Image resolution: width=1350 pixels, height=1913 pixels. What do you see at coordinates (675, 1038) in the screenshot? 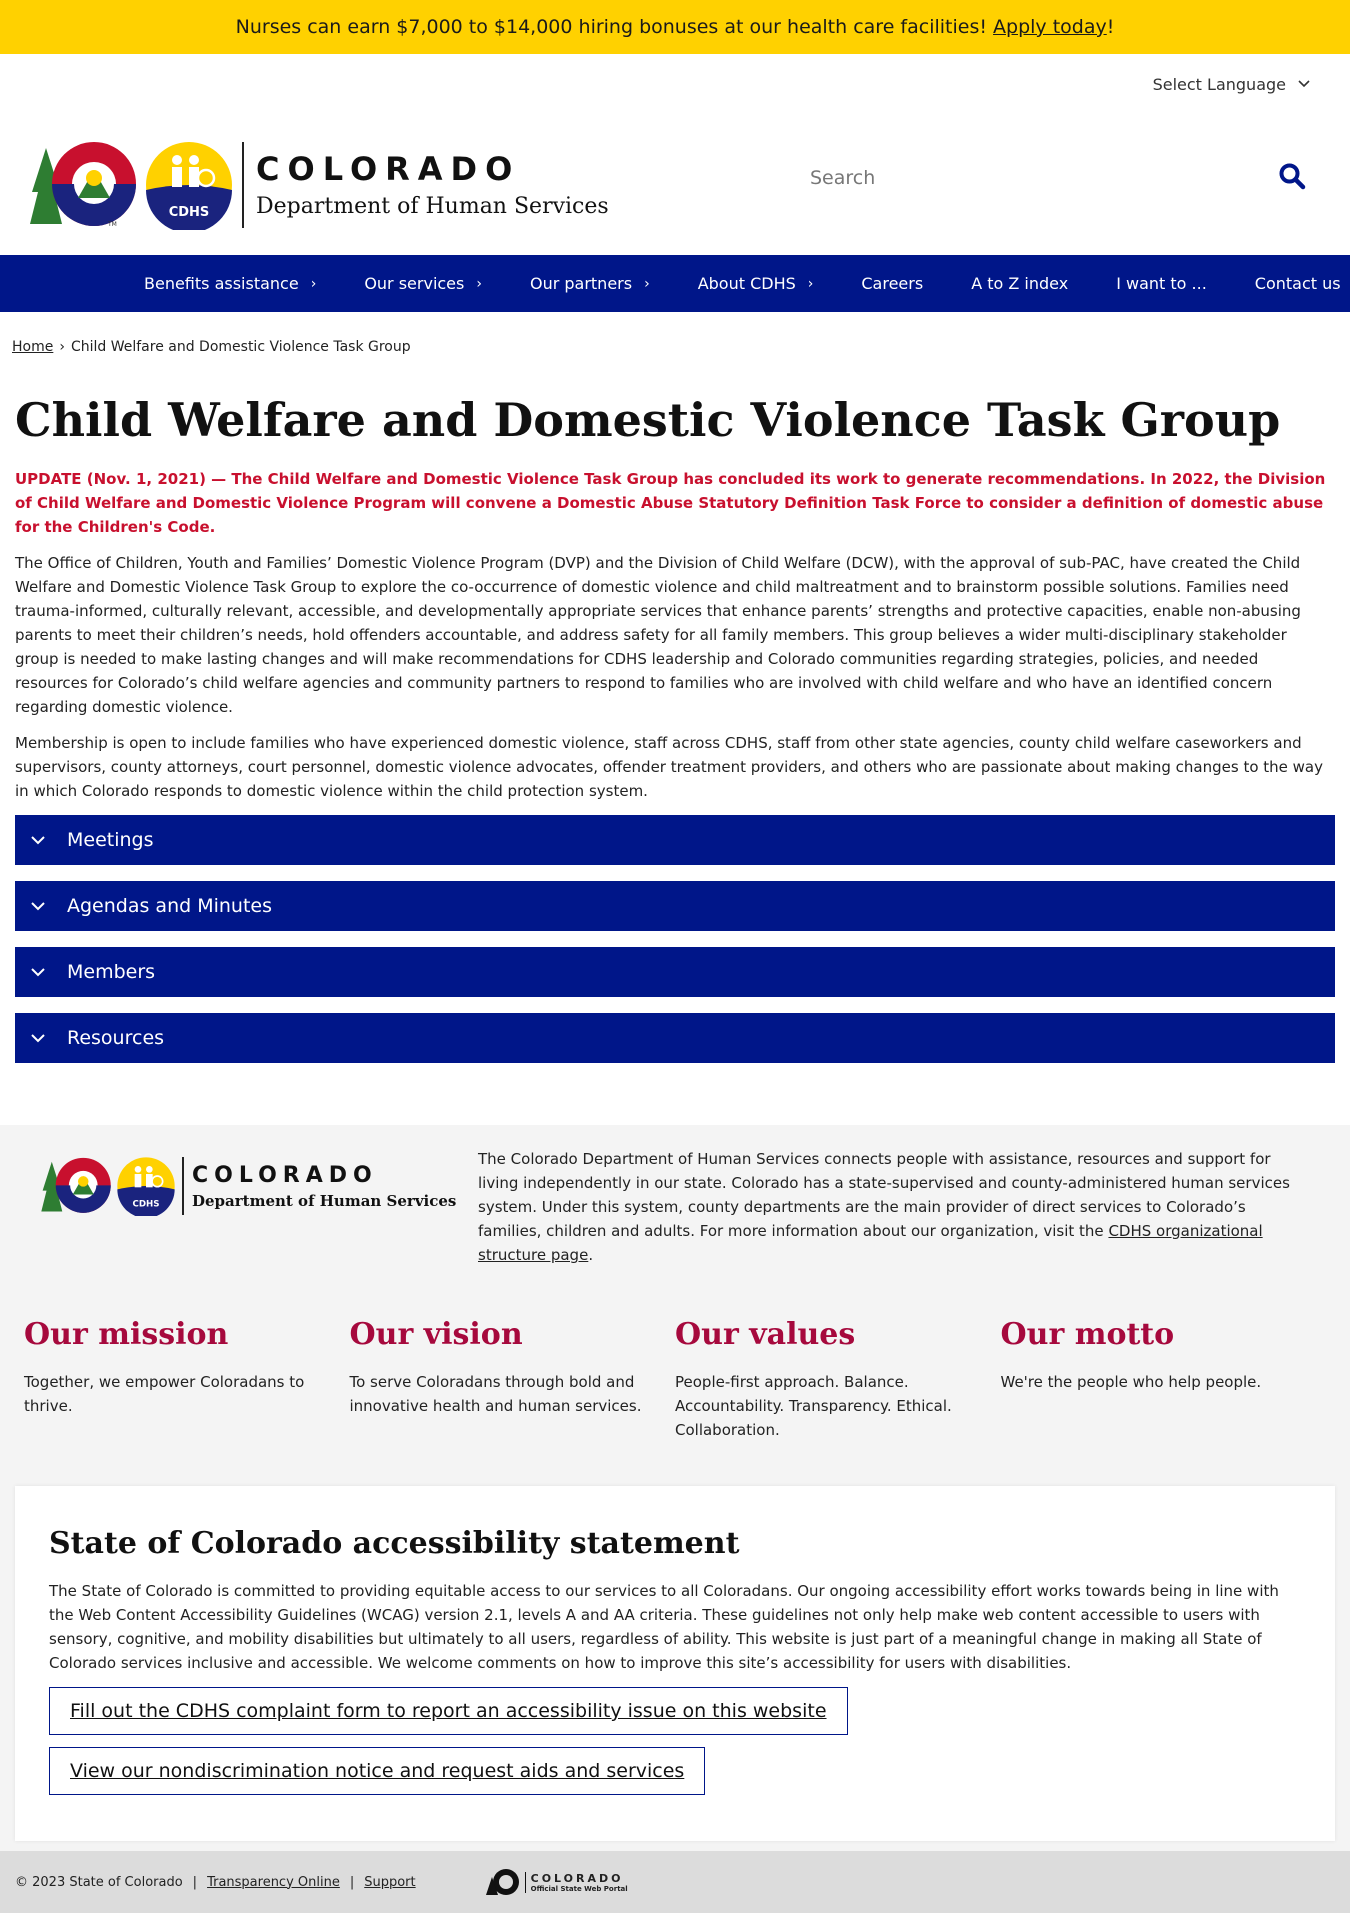
I see `accordion-resources: Resources` at bounding box center [675, 1038].